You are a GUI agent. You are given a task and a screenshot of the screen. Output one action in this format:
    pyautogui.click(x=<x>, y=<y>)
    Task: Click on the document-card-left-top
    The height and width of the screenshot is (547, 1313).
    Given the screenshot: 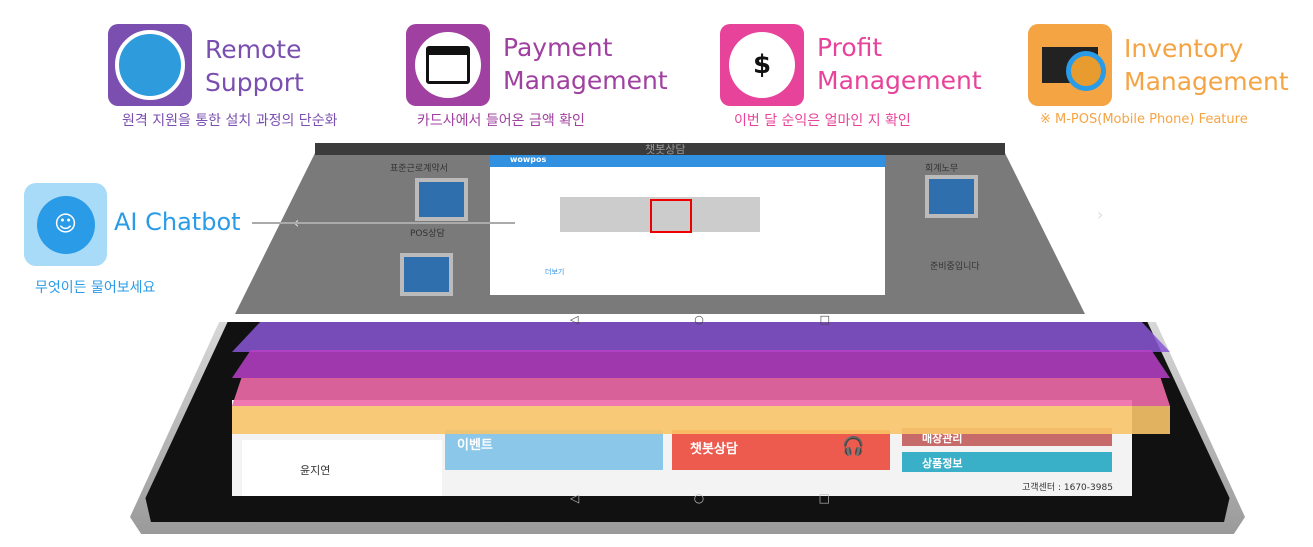 What is the action you would take?
    pyautogui.click(x=441, y=199)
    